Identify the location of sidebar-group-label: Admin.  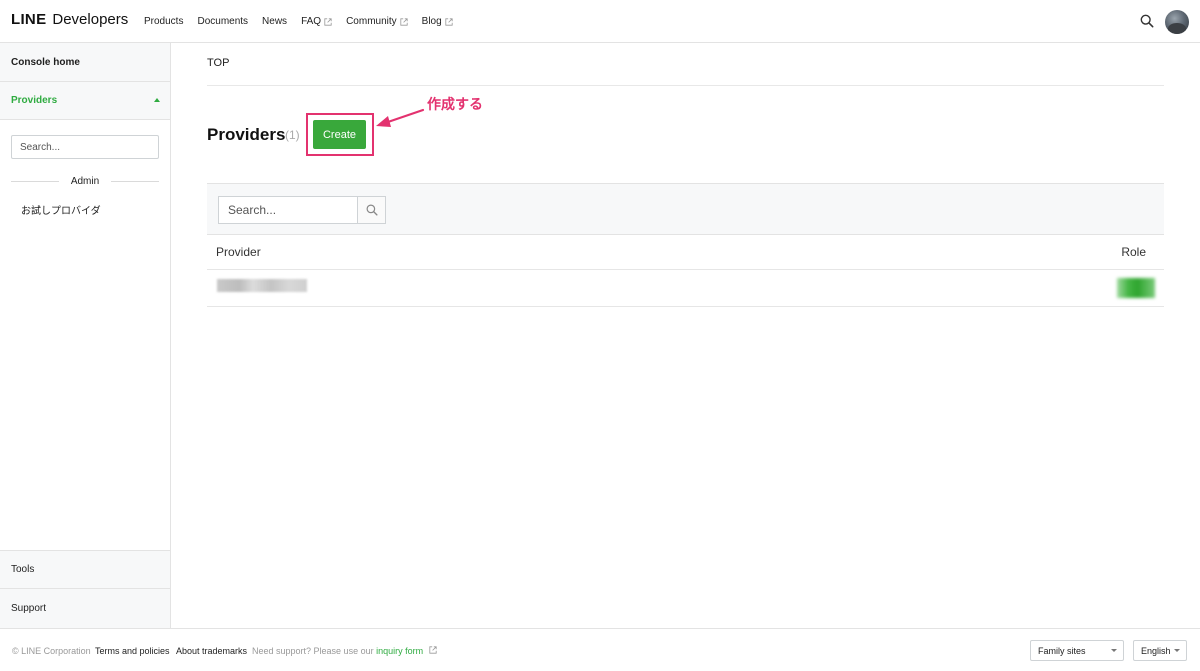
(85, 181).